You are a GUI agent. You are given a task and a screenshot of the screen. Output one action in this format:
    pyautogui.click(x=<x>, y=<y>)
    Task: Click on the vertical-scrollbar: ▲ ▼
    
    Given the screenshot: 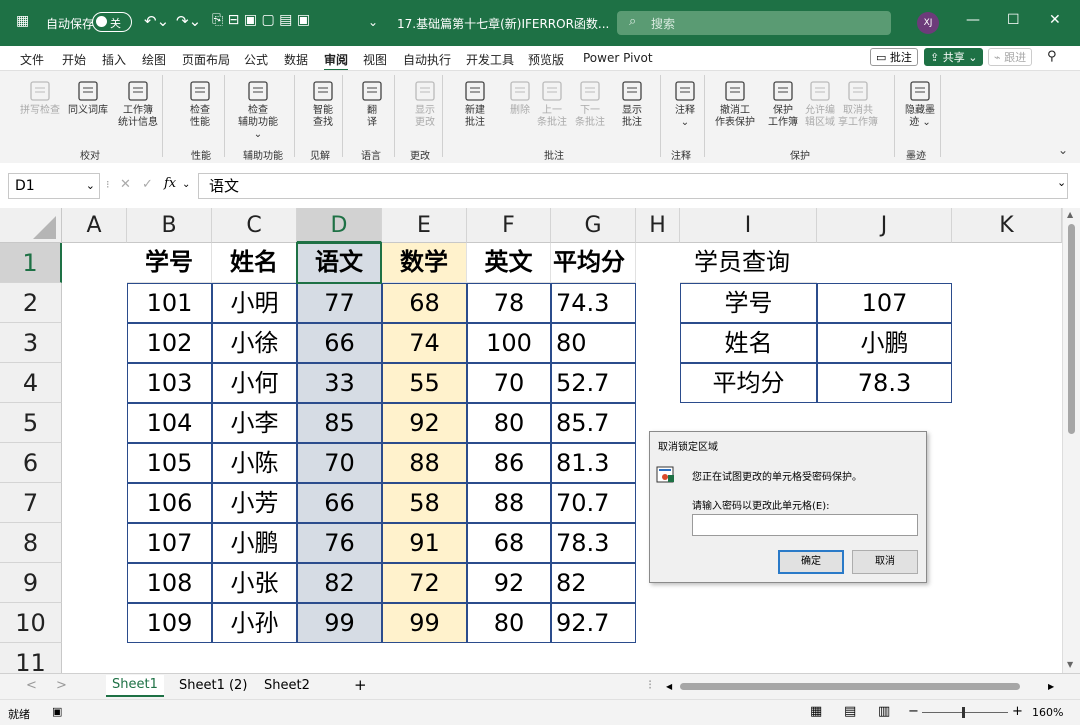 What is the action you would take?
    pyautogui.click(x=1071, y=440)
    